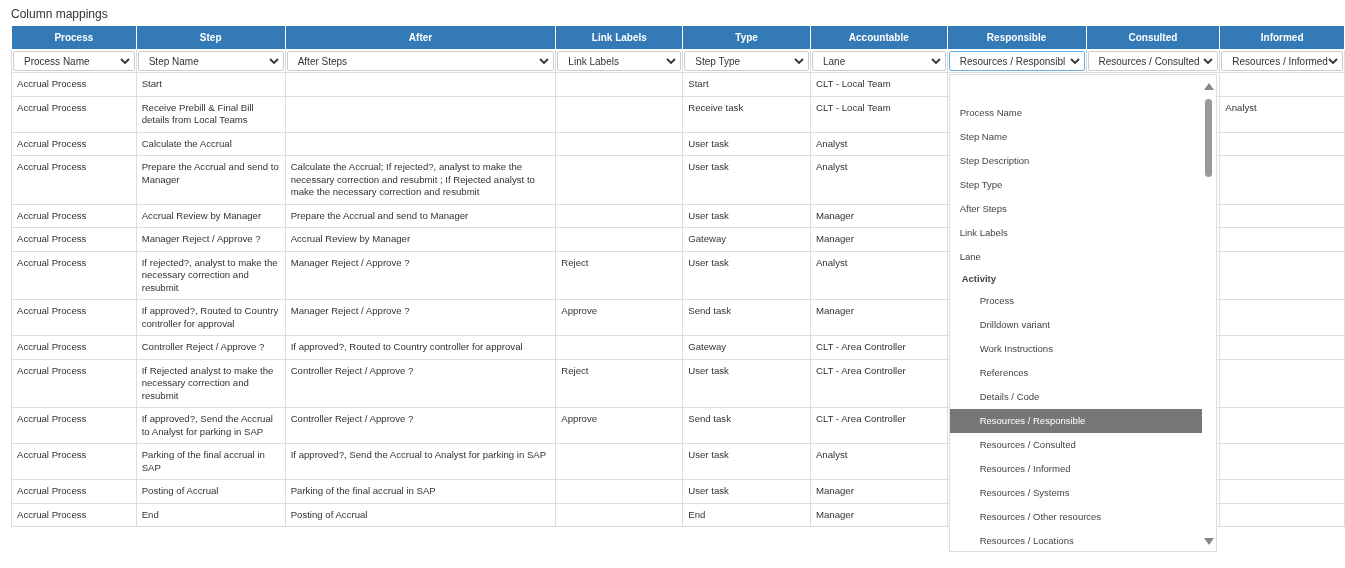 The image size is (1345, 568). I want to click on scrollbar-thumb, so click(1208, 138).